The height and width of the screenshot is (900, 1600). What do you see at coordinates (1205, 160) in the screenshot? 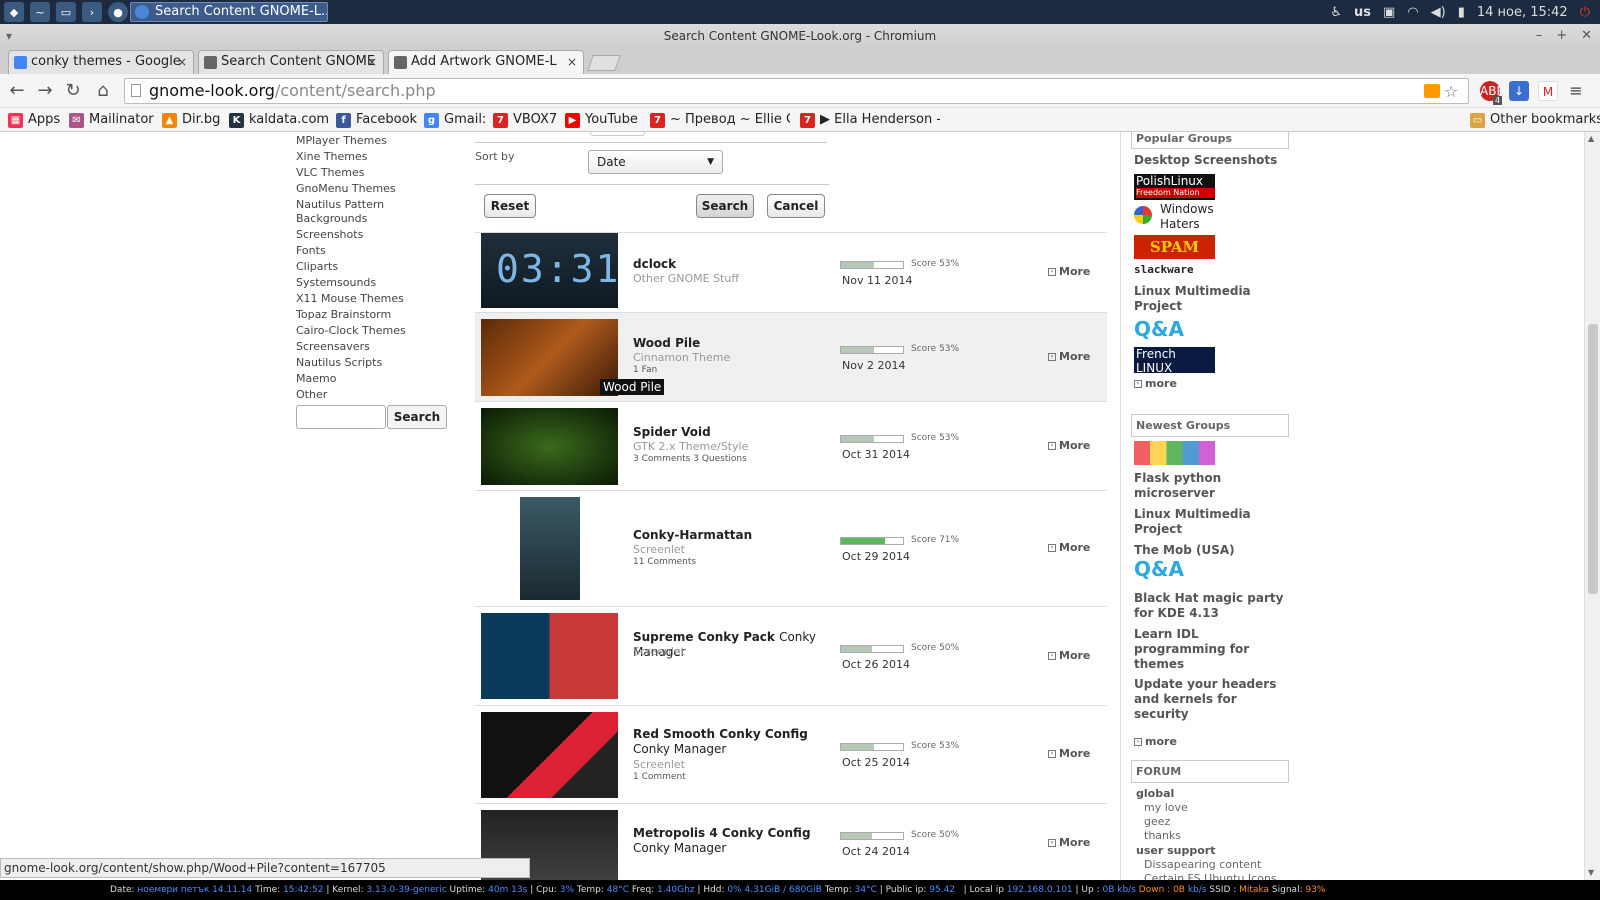
I see `group-link: Desktop Screenshots` at bounding box center [1205, 160].